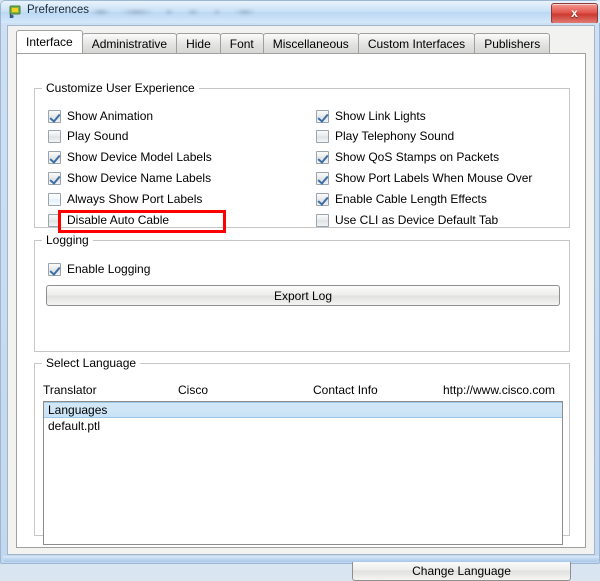 Image resolution: width=600 pixels, height=581 pixels. What do you see at coordinates (54, 220) in the screenshot?
I see `checkbox-disable-auto-cable-box` at bounding box center [54, 220].